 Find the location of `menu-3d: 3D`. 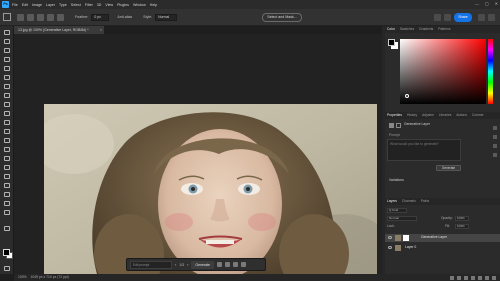

menu-3d: 3D is located at coordinates (99, 5).